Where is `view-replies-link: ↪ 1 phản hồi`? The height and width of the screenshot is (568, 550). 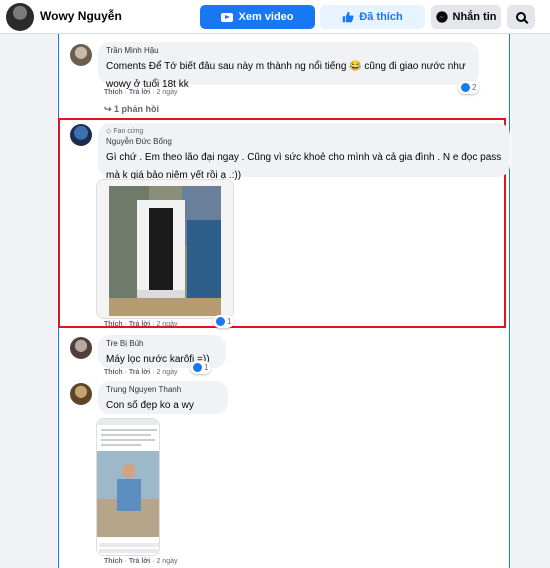
view-replies-link: ↪ 1 phản hồi is located at coordinates (131, 109).